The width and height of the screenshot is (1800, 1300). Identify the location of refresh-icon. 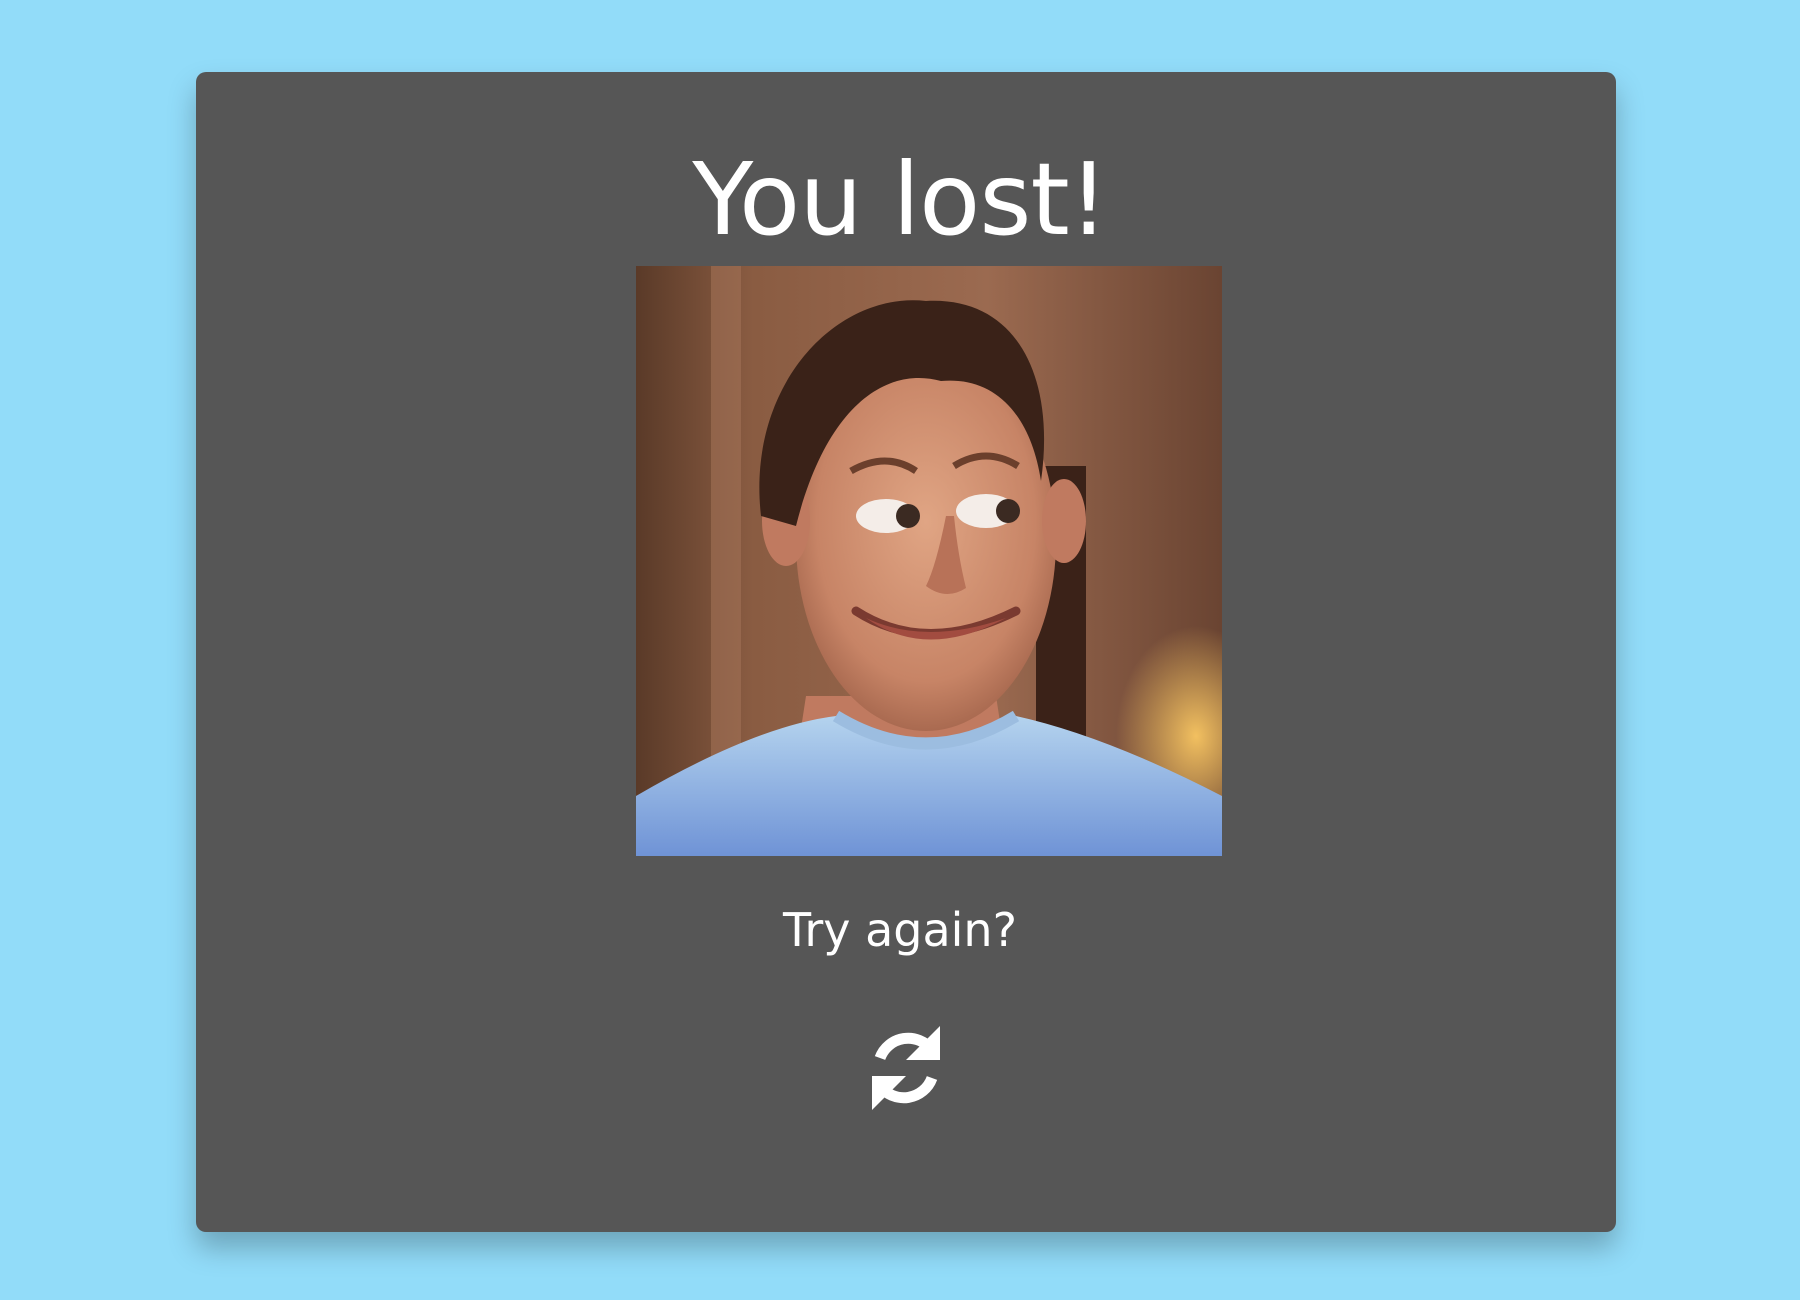
(906, 1068).